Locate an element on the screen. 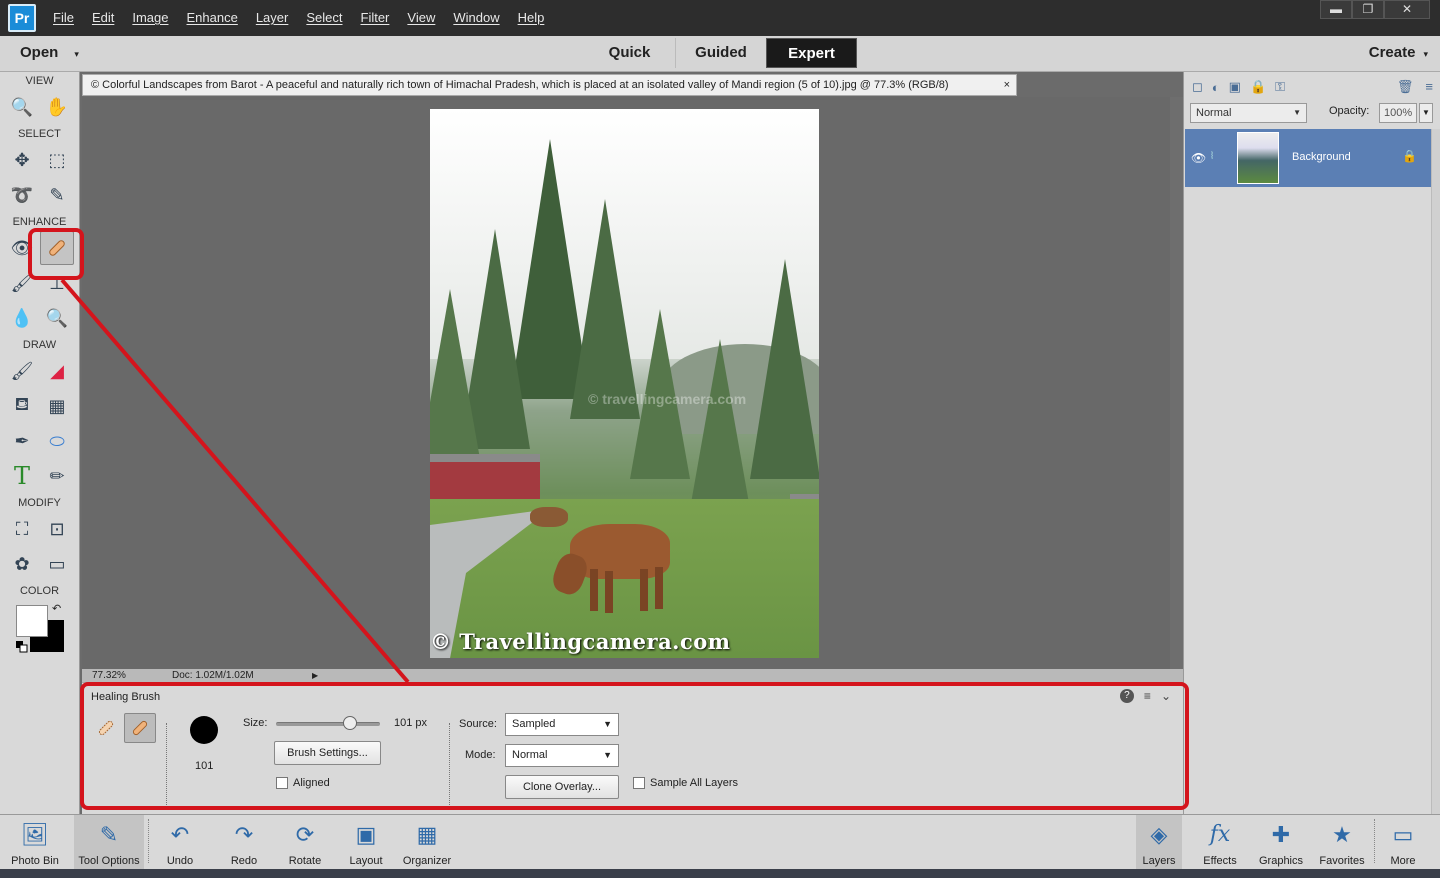 Image resolution: width=1440 pixels, height=878 pixels. mode-tabs: Quick Guided Expert is located at coordinates (720, 53).